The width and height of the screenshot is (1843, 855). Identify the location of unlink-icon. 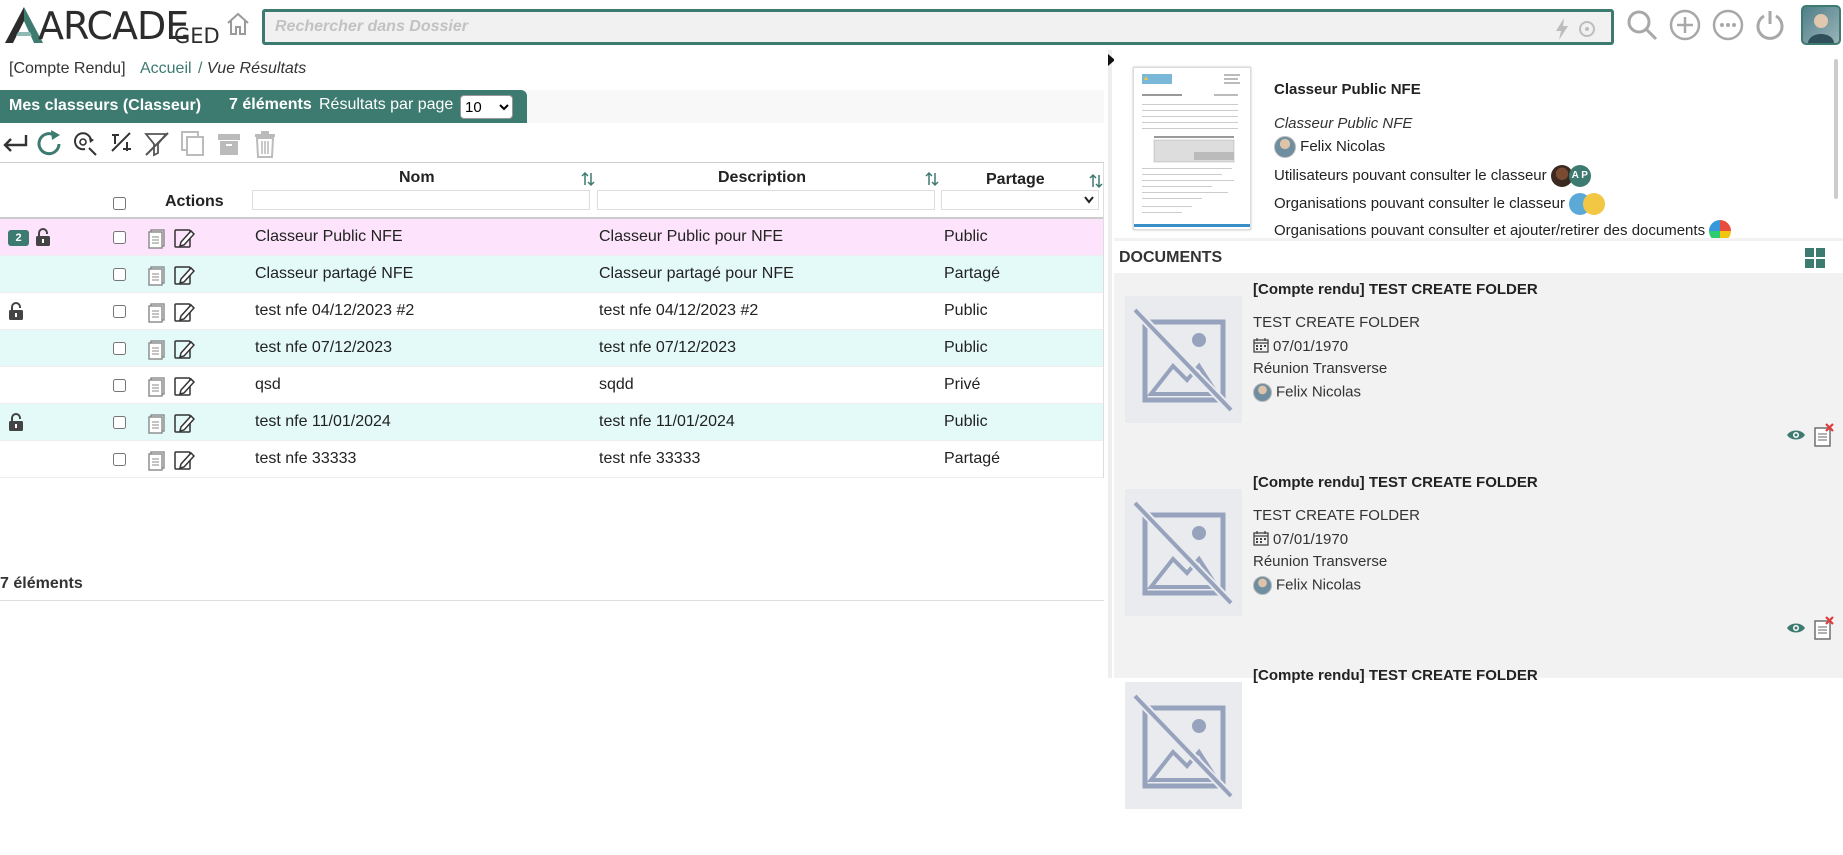
(121, 144).